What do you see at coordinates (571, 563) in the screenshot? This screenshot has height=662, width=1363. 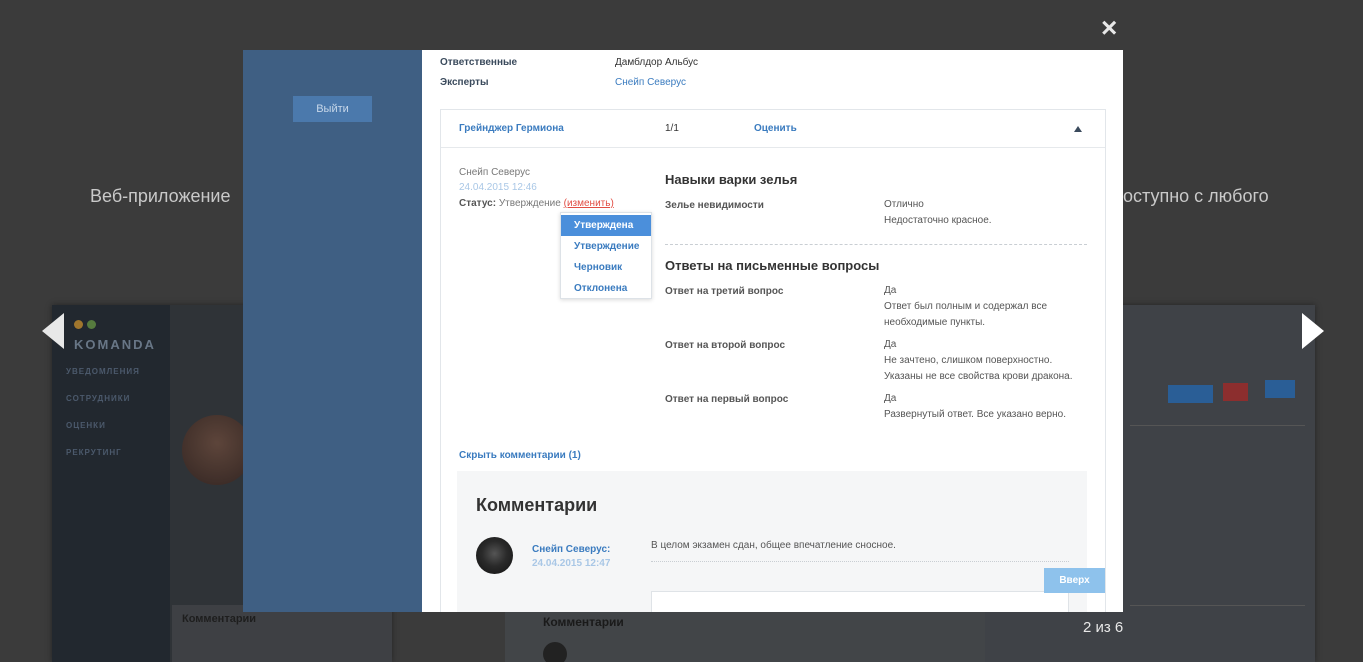 I see `comment-date: 24.04.2015 12:47` at bounding box center [571, 563].